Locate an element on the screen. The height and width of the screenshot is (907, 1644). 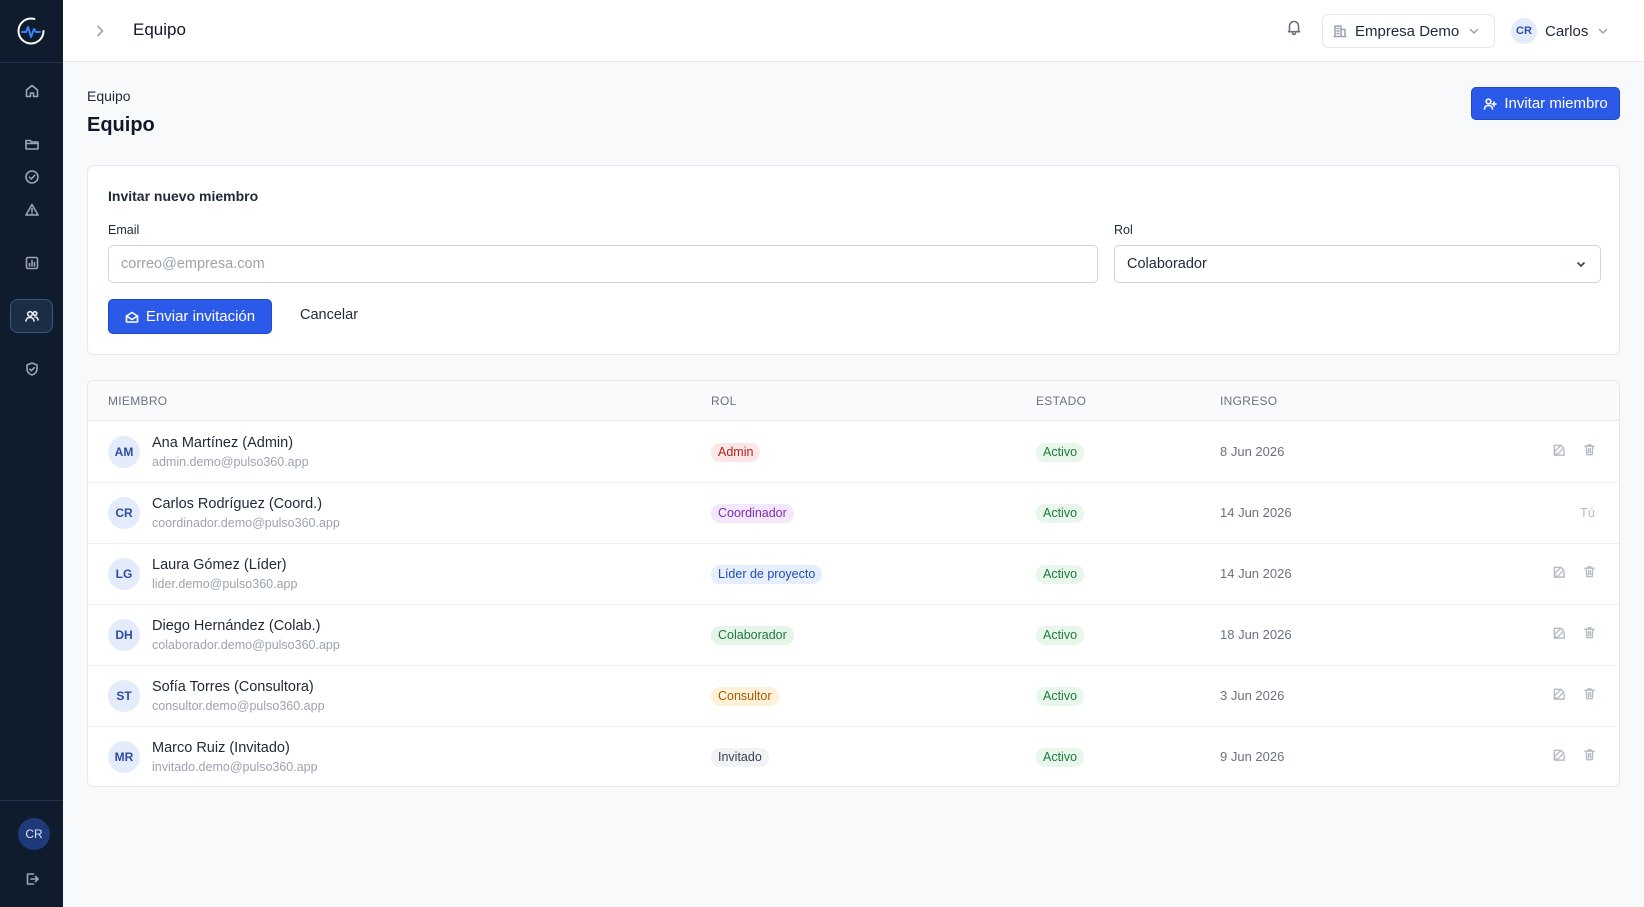
building-icon is located at coordinates (1340, 31).